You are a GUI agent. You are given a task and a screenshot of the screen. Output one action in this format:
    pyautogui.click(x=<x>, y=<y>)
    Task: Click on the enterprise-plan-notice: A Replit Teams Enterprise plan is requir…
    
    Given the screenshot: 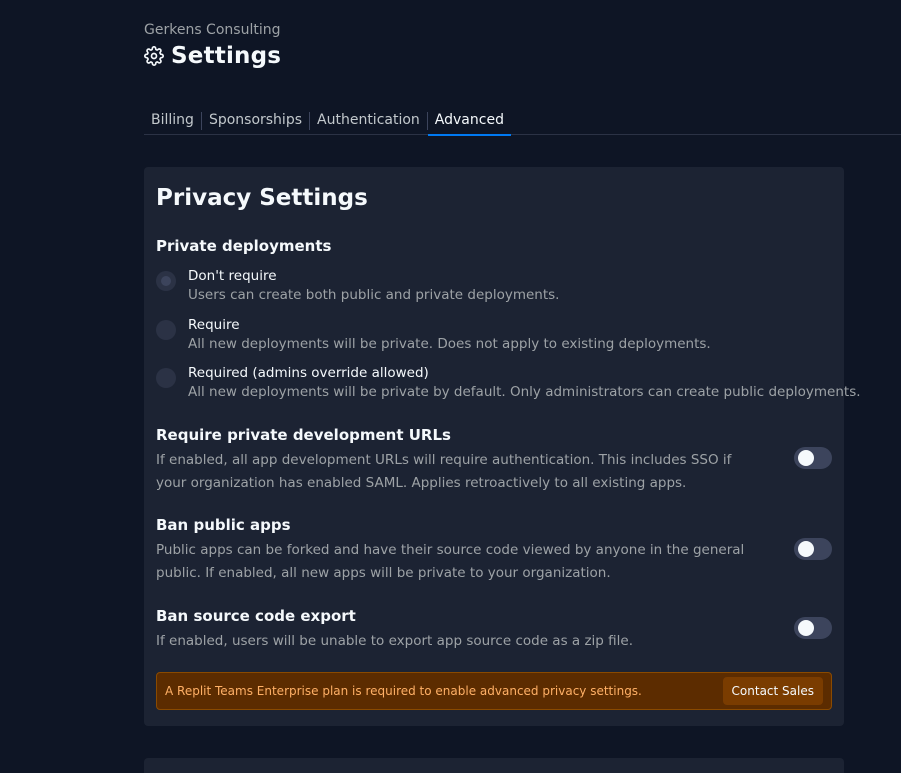 What is the action you would take?
    pyautogui.click(x=494, y=691)
    